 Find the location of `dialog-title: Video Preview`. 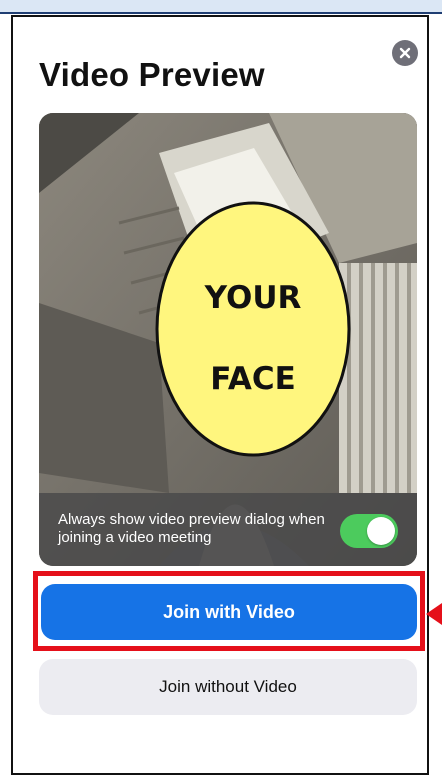

dialog-title: Video Preview is located at coordinates (152, 74).